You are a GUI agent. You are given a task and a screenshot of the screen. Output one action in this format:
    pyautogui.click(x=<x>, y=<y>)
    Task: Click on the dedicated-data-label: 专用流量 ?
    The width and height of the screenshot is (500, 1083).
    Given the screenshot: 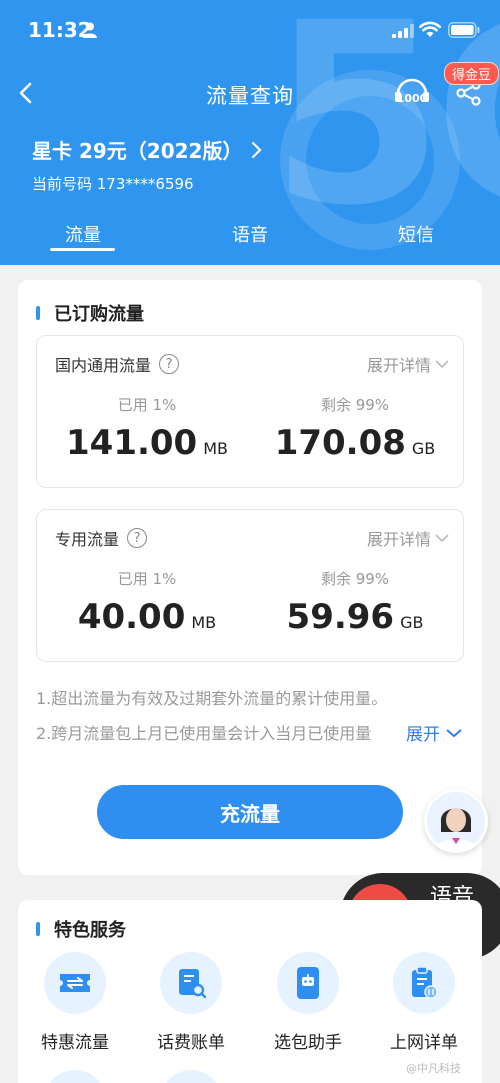 What is the action you would take?
    pyautogui.click(x=101, y=538)
    